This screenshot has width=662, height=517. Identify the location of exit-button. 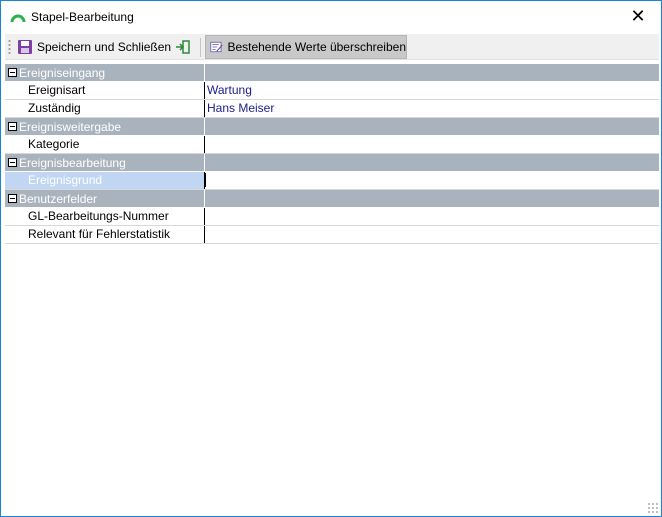
(183, 47).